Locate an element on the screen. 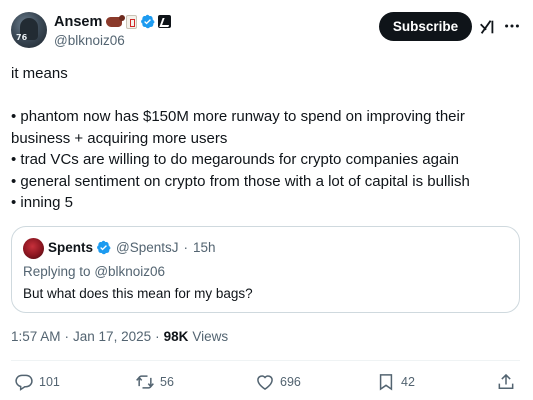 The image size is (533, 400). reply-button: 101 is located at coordinates (37, 382).